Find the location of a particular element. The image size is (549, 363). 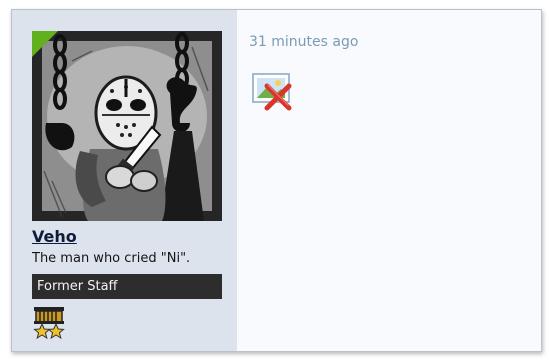

online-status-marker is located at coordinates (45, 44).